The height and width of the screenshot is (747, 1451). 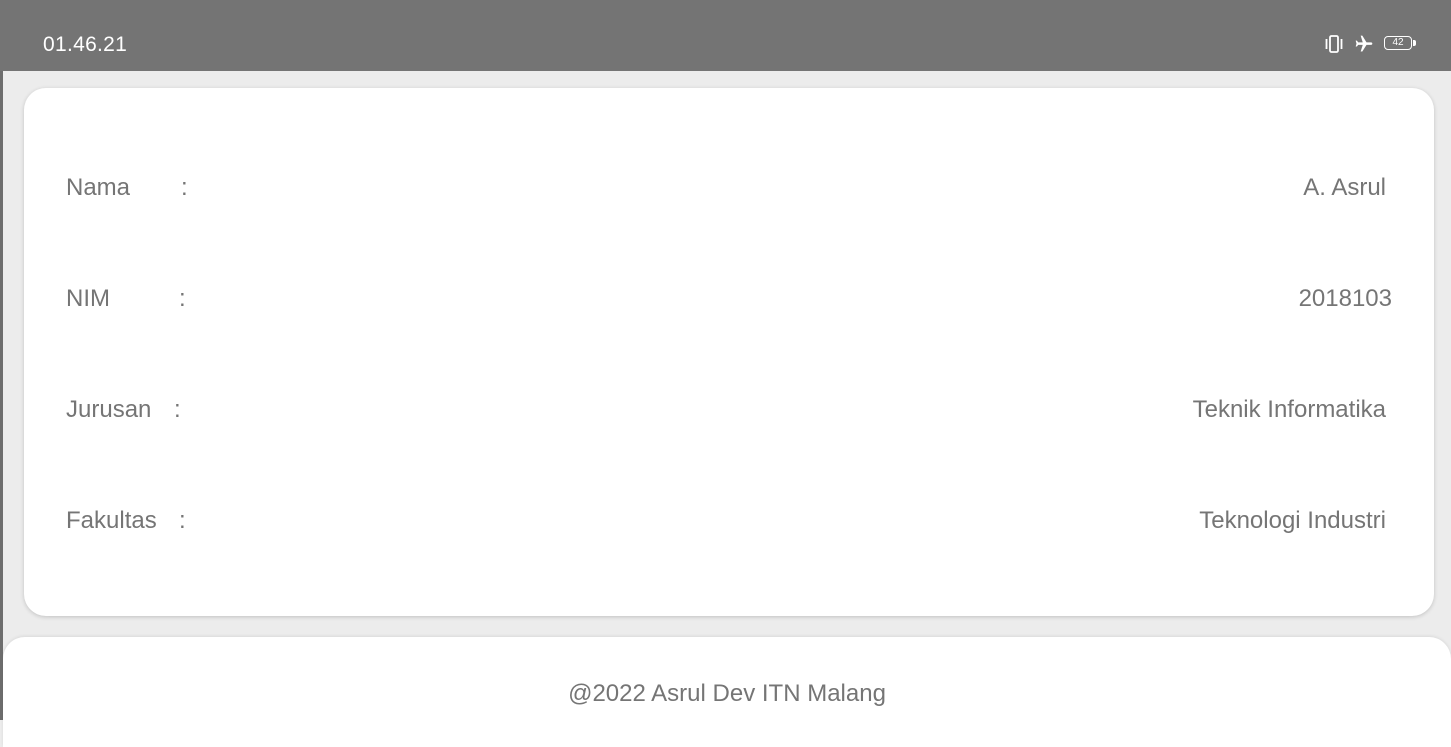 I want to click on footer-card: @2022 Asrul Dev ITN Malang, so click(x=727, y=692).